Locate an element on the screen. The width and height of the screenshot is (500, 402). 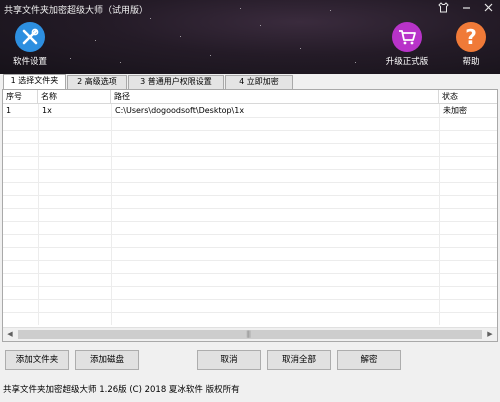
add-disk-button: 添加磁盘 is located at coordinates (107, 360).